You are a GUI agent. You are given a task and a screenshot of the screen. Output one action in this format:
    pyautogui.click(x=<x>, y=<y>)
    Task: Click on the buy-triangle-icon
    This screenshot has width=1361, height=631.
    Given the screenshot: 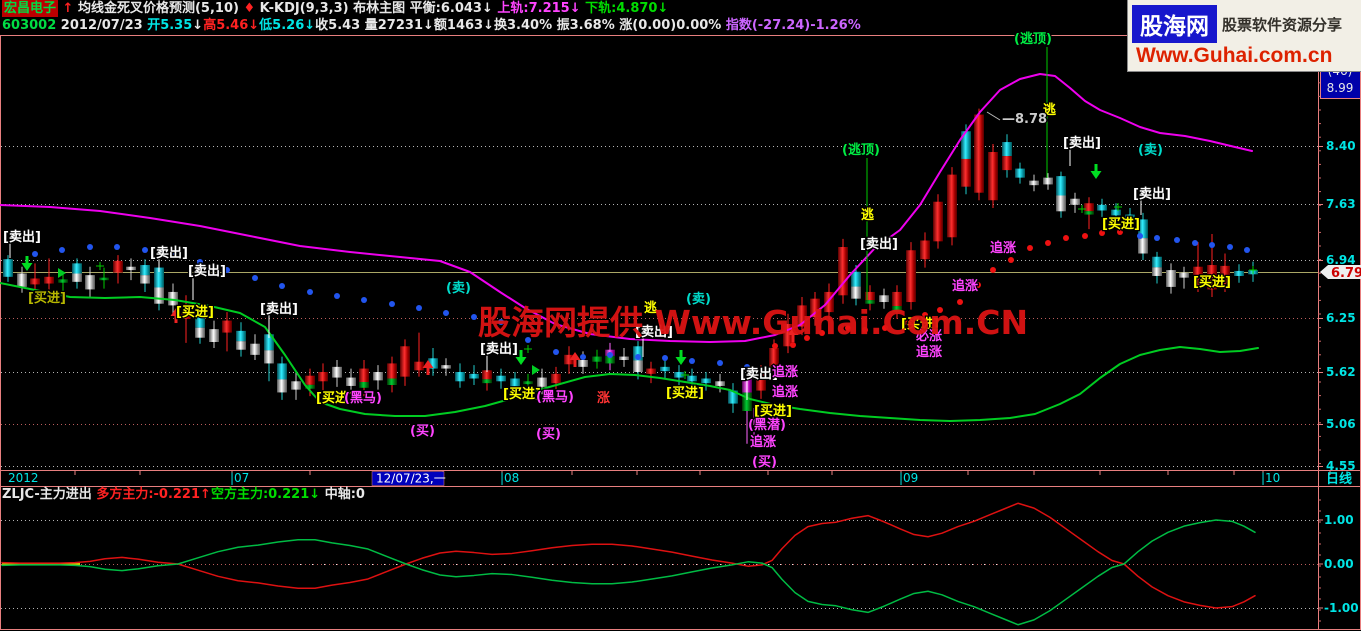 What is the action you would take?
    pyautogui.click(x=62, y=273)
    